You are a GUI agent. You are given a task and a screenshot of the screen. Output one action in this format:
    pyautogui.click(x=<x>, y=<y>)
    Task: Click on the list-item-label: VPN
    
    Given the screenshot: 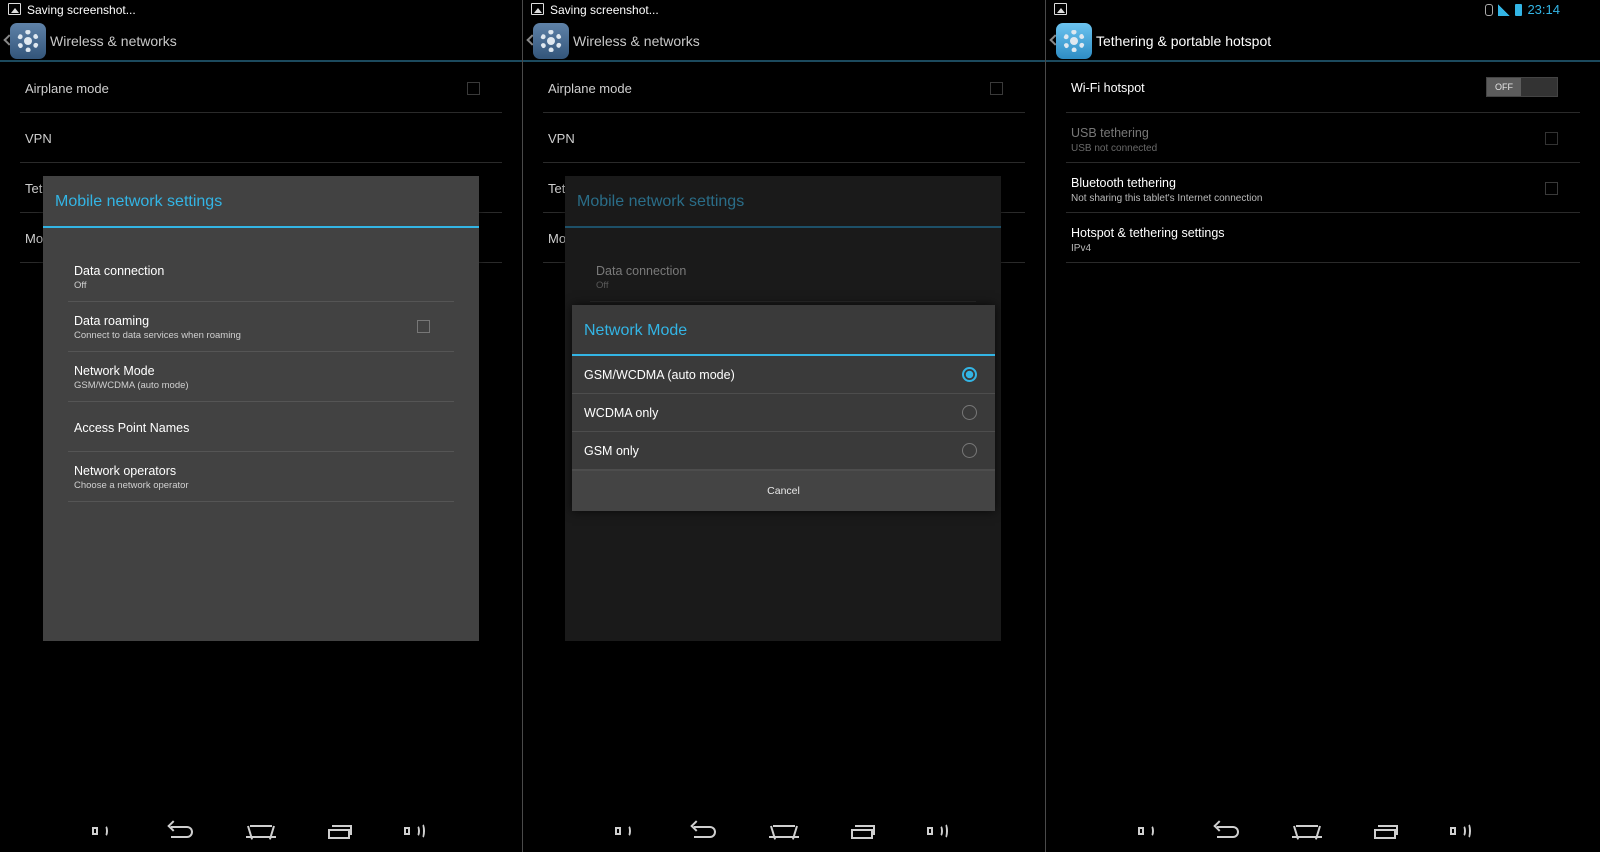 What is the action you would take?
    pyautogui.click(x=38, y=138)
    